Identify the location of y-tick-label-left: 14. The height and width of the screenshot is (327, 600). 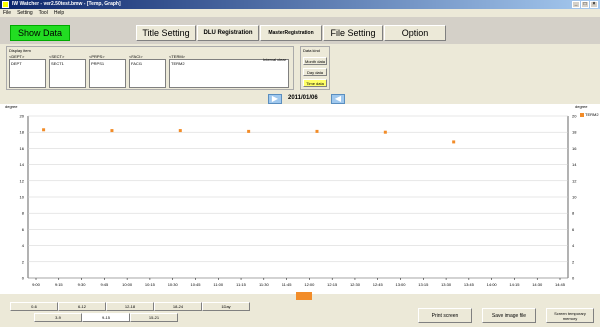
(22, 164).